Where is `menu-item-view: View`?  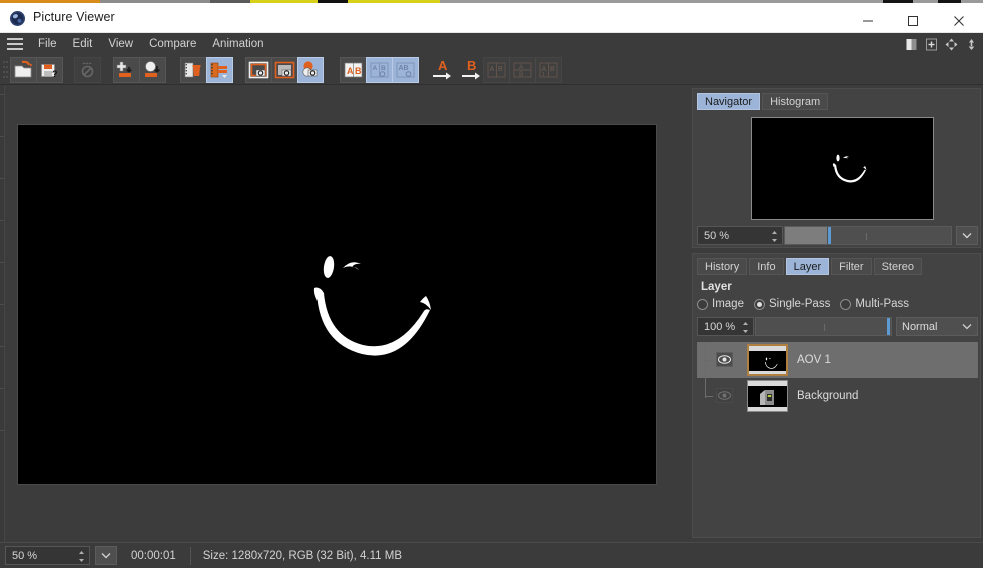 menu-item-view: View is located at coordinates (120, 44).